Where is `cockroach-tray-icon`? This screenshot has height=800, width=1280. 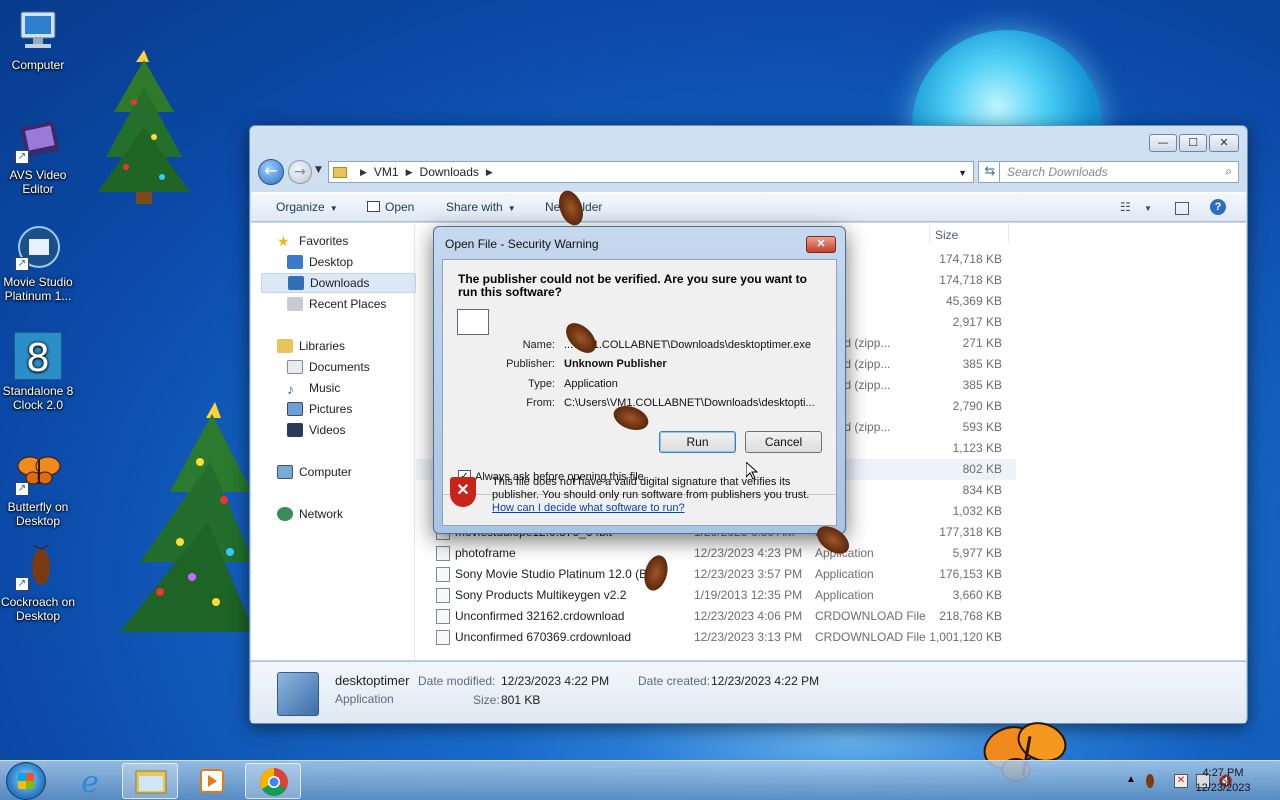
cockroach-tray-icon is located at coordinates (1150, 781).